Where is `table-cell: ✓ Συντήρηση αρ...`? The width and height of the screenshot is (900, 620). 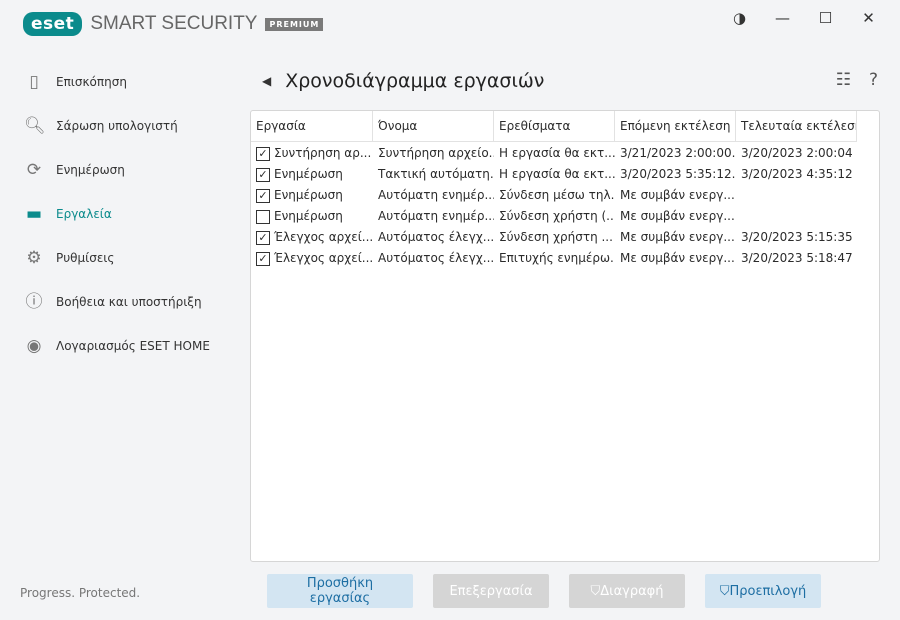
table-cell: ✓ Συντήρηση αρ... is located at coordinates (312, 153).